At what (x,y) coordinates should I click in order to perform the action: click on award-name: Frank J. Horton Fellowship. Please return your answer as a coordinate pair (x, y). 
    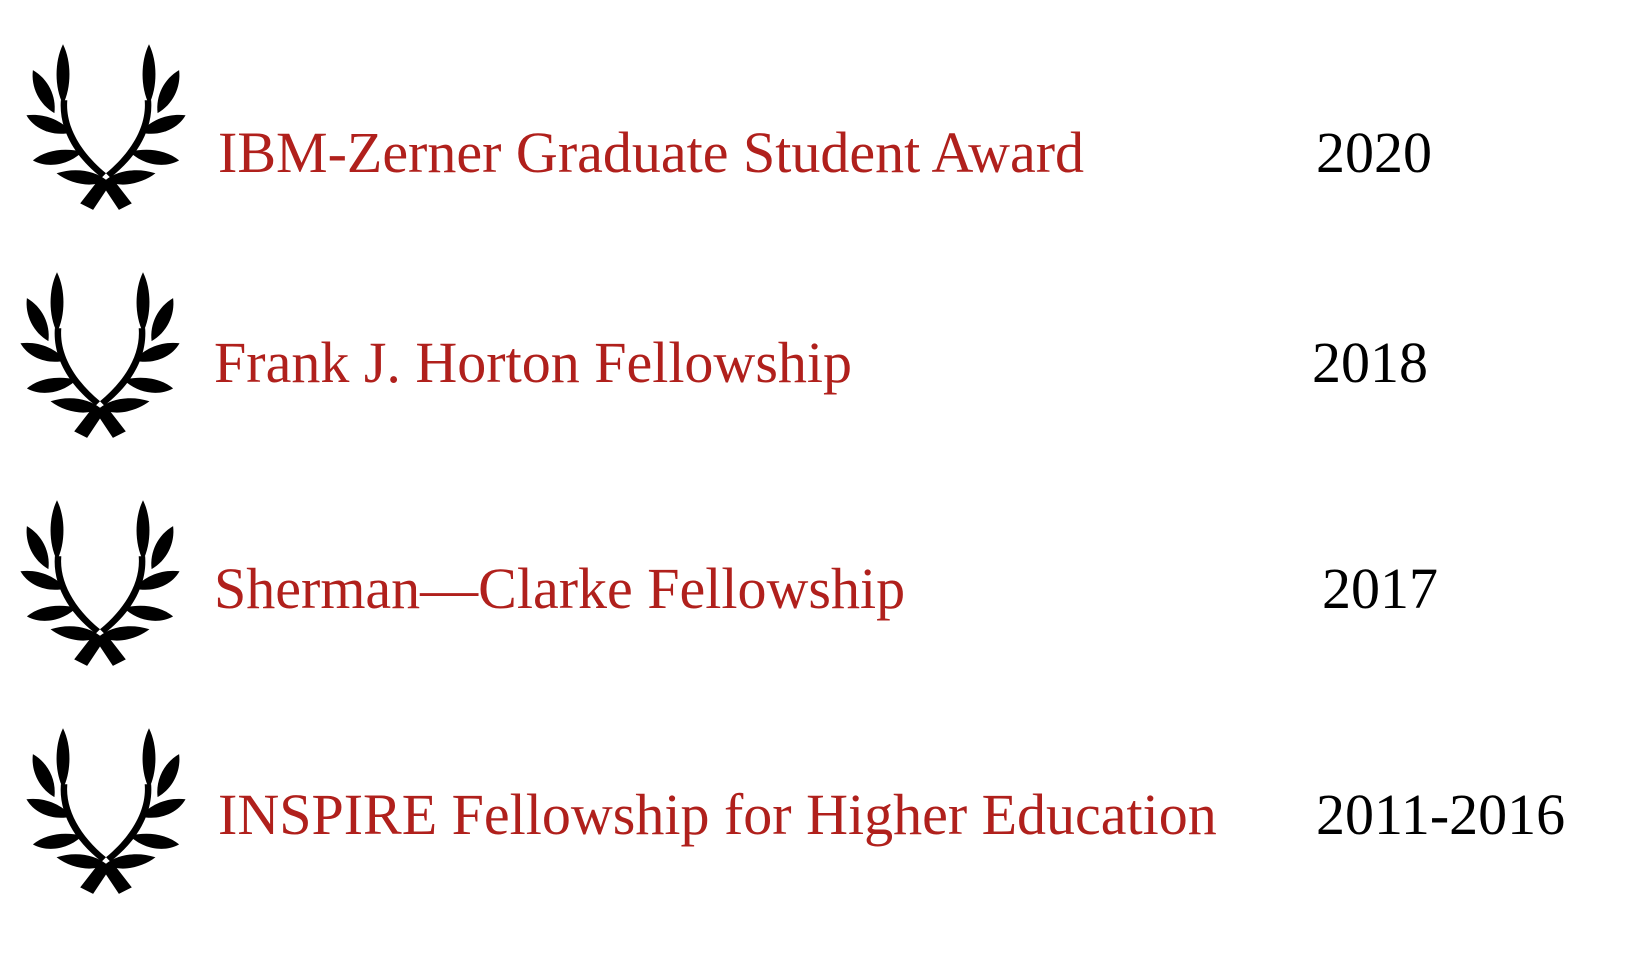
    Looking at the image, I should click on (533, 362).